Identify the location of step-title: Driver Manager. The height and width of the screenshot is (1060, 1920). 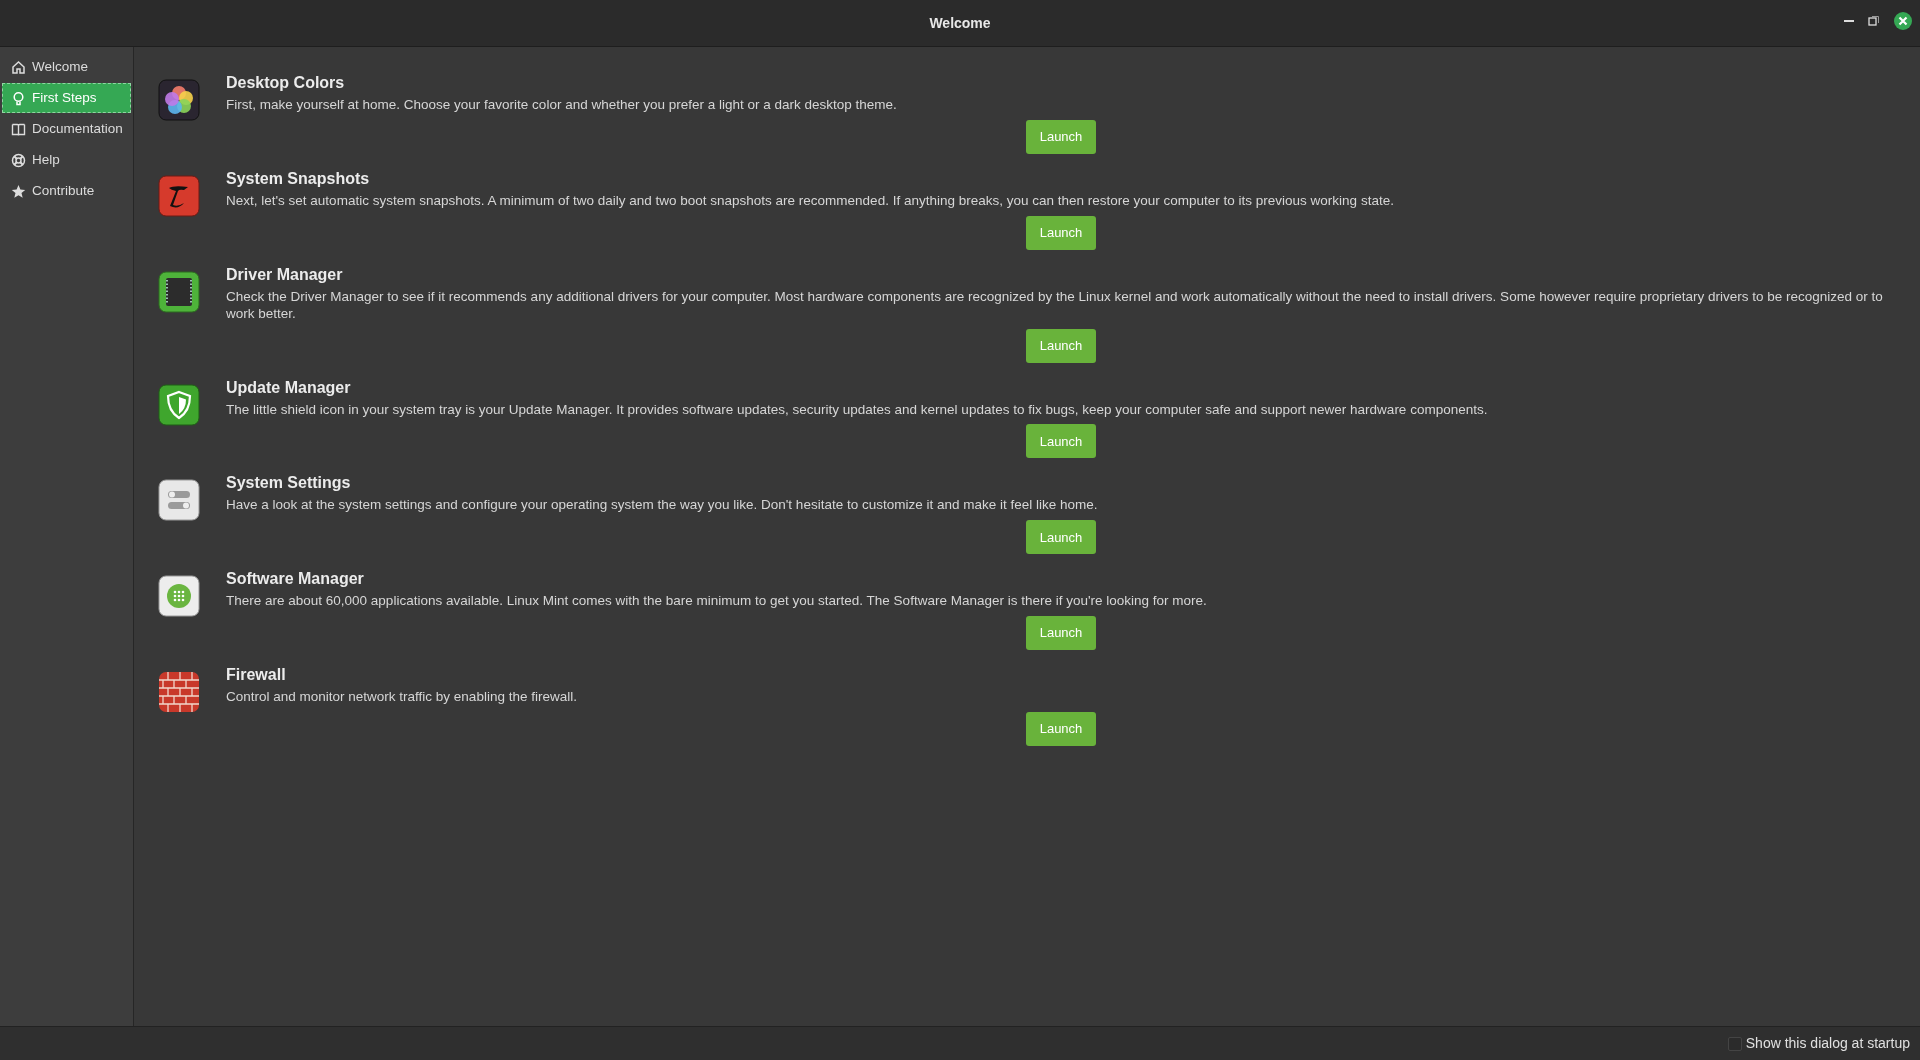
(285, 274).